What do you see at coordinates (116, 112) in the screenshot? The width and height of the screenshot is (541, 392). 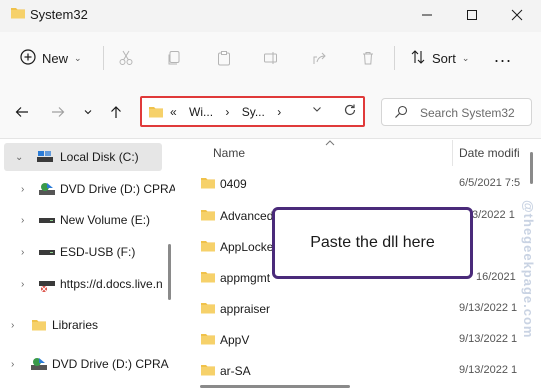 I see `up-button` at bounding box center [116, 112].